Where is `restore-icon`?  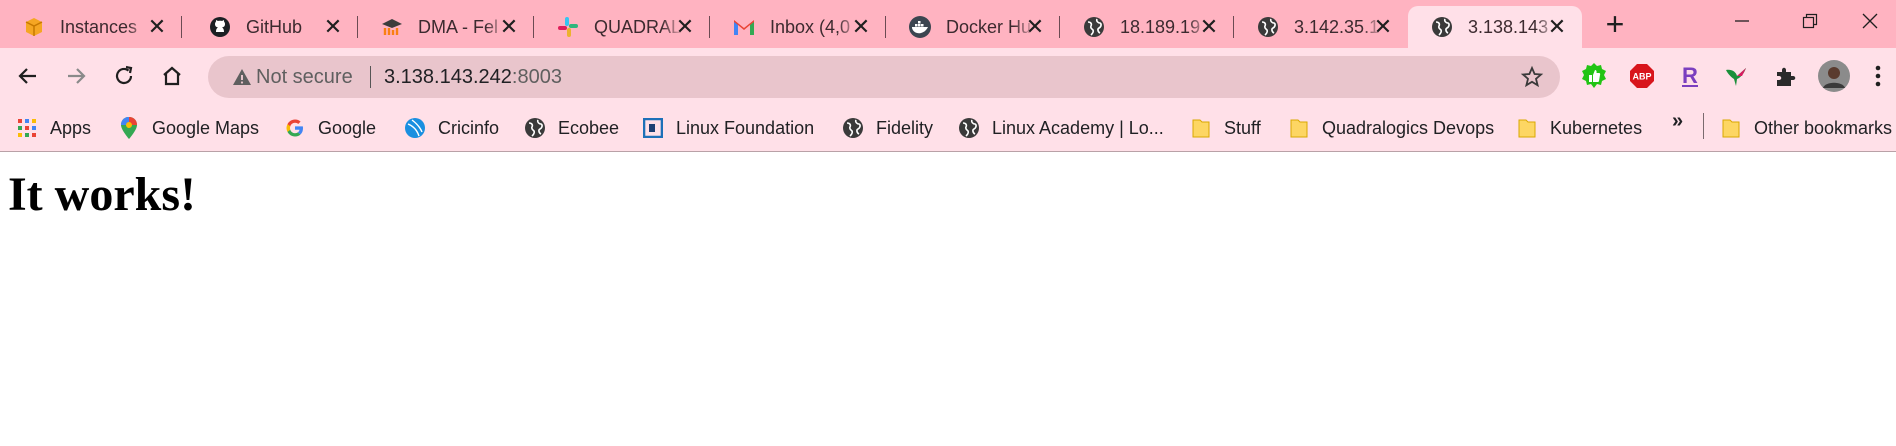 restore-icon is located at coordinates (1810, 21).